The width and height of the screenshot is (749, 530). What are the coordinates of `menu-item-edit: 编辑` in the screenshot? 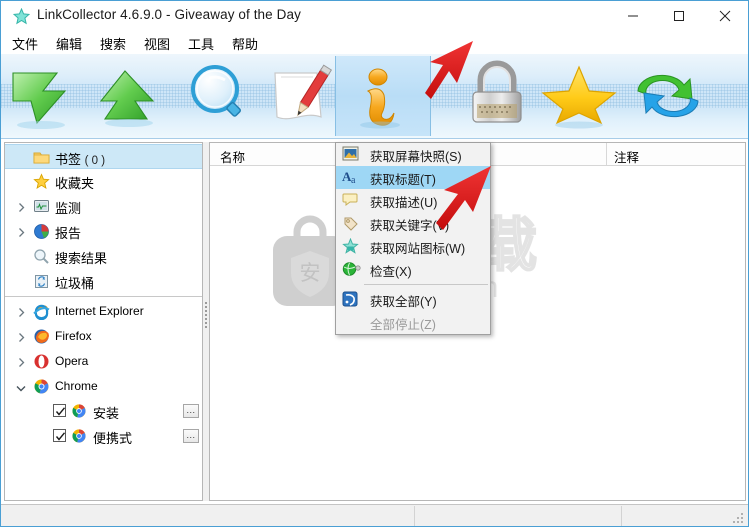 It's located at (69, 43).